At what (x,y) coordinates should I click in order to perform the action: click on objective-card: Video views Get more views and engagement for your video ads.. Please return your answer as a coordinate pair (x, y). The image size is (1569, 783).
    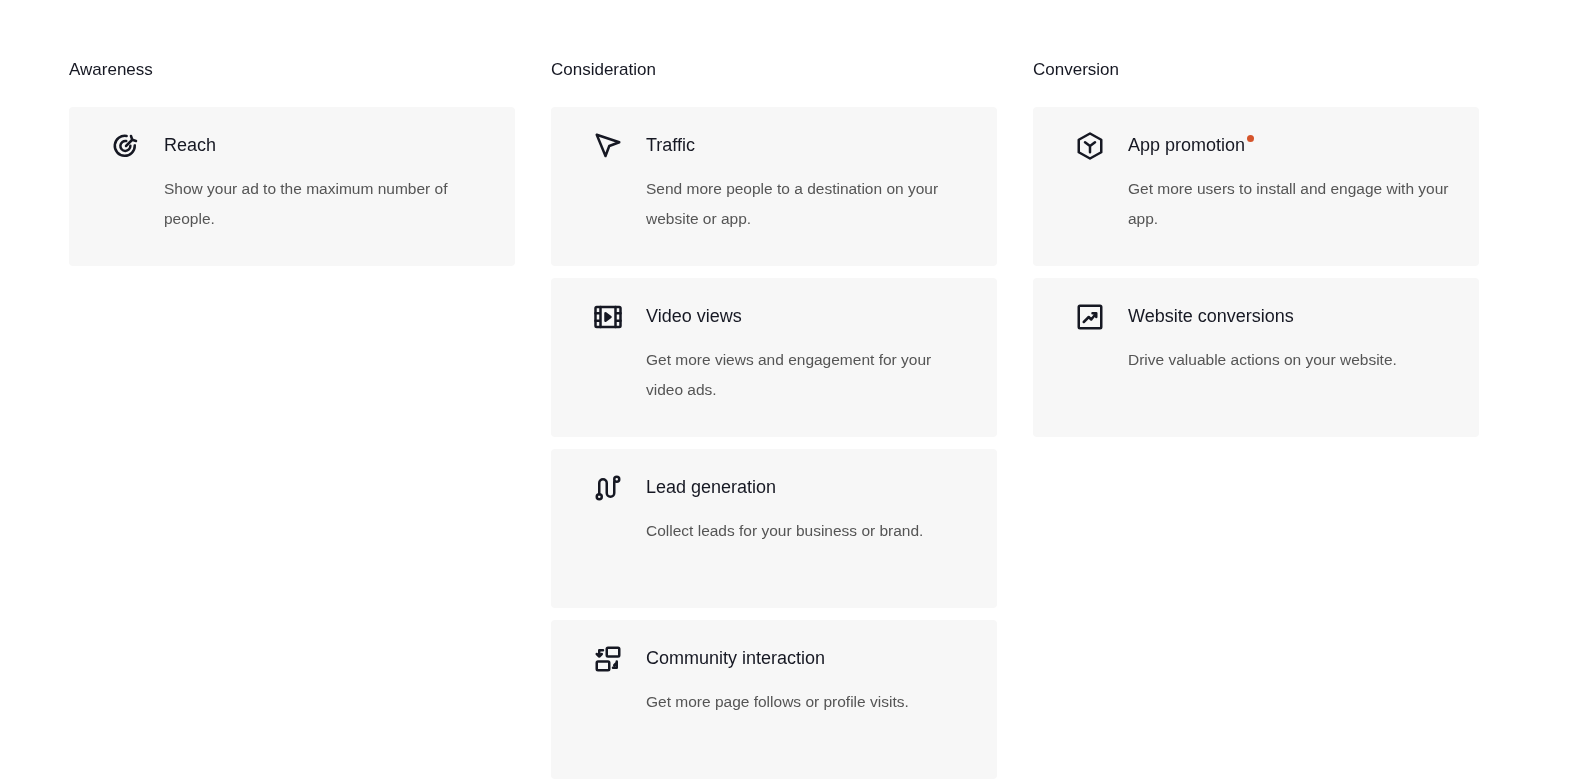
    Looking at the image, I should click on (774, 357).